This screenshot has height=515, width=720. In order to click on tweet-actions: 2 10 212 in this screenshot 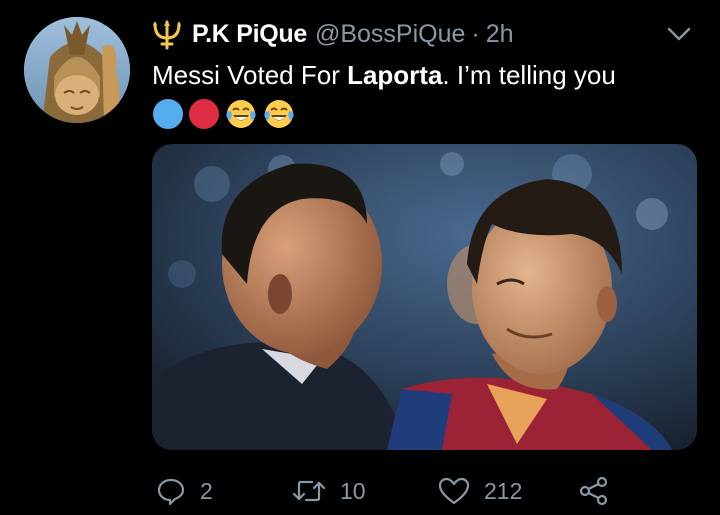, I will do `click(385, 491)`.